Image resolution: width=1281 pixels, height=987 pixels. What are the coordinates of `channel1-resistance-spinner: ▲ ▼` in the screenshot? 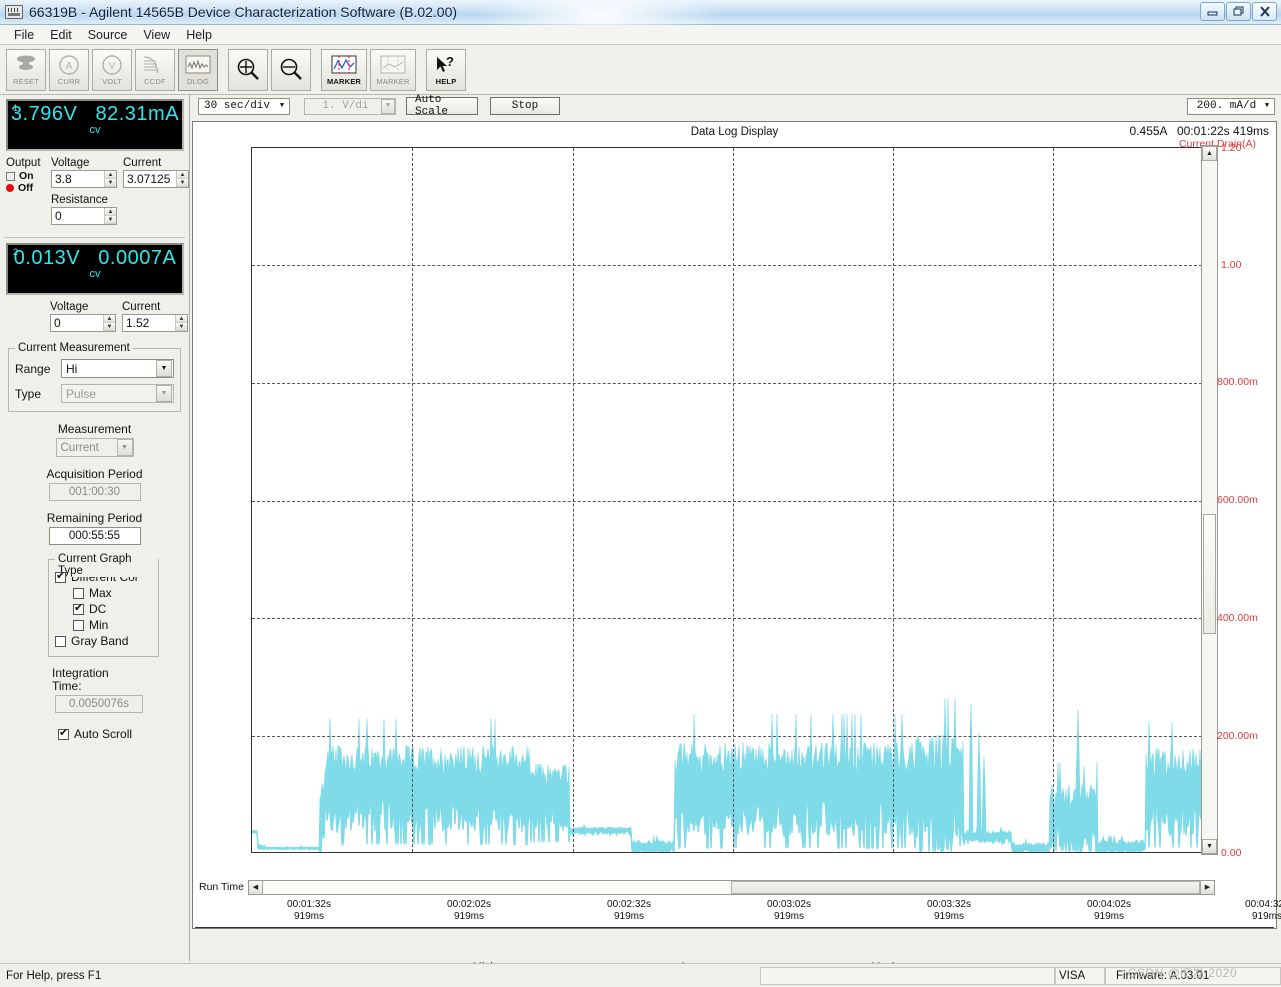 It's located at (84, 216).